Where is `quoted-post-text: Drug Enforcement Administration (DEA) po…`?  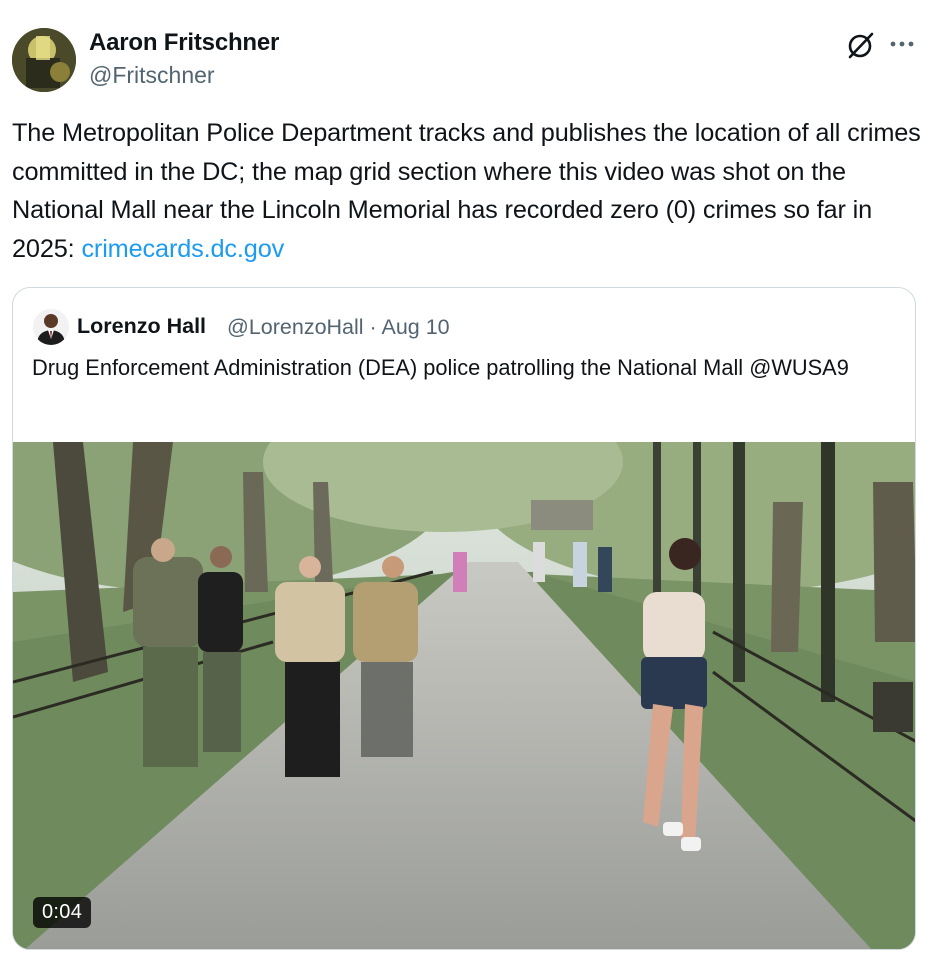 quoted-post-text: Drug Enforcement Administration (DEA) po… is located at coordinates (440, 367).